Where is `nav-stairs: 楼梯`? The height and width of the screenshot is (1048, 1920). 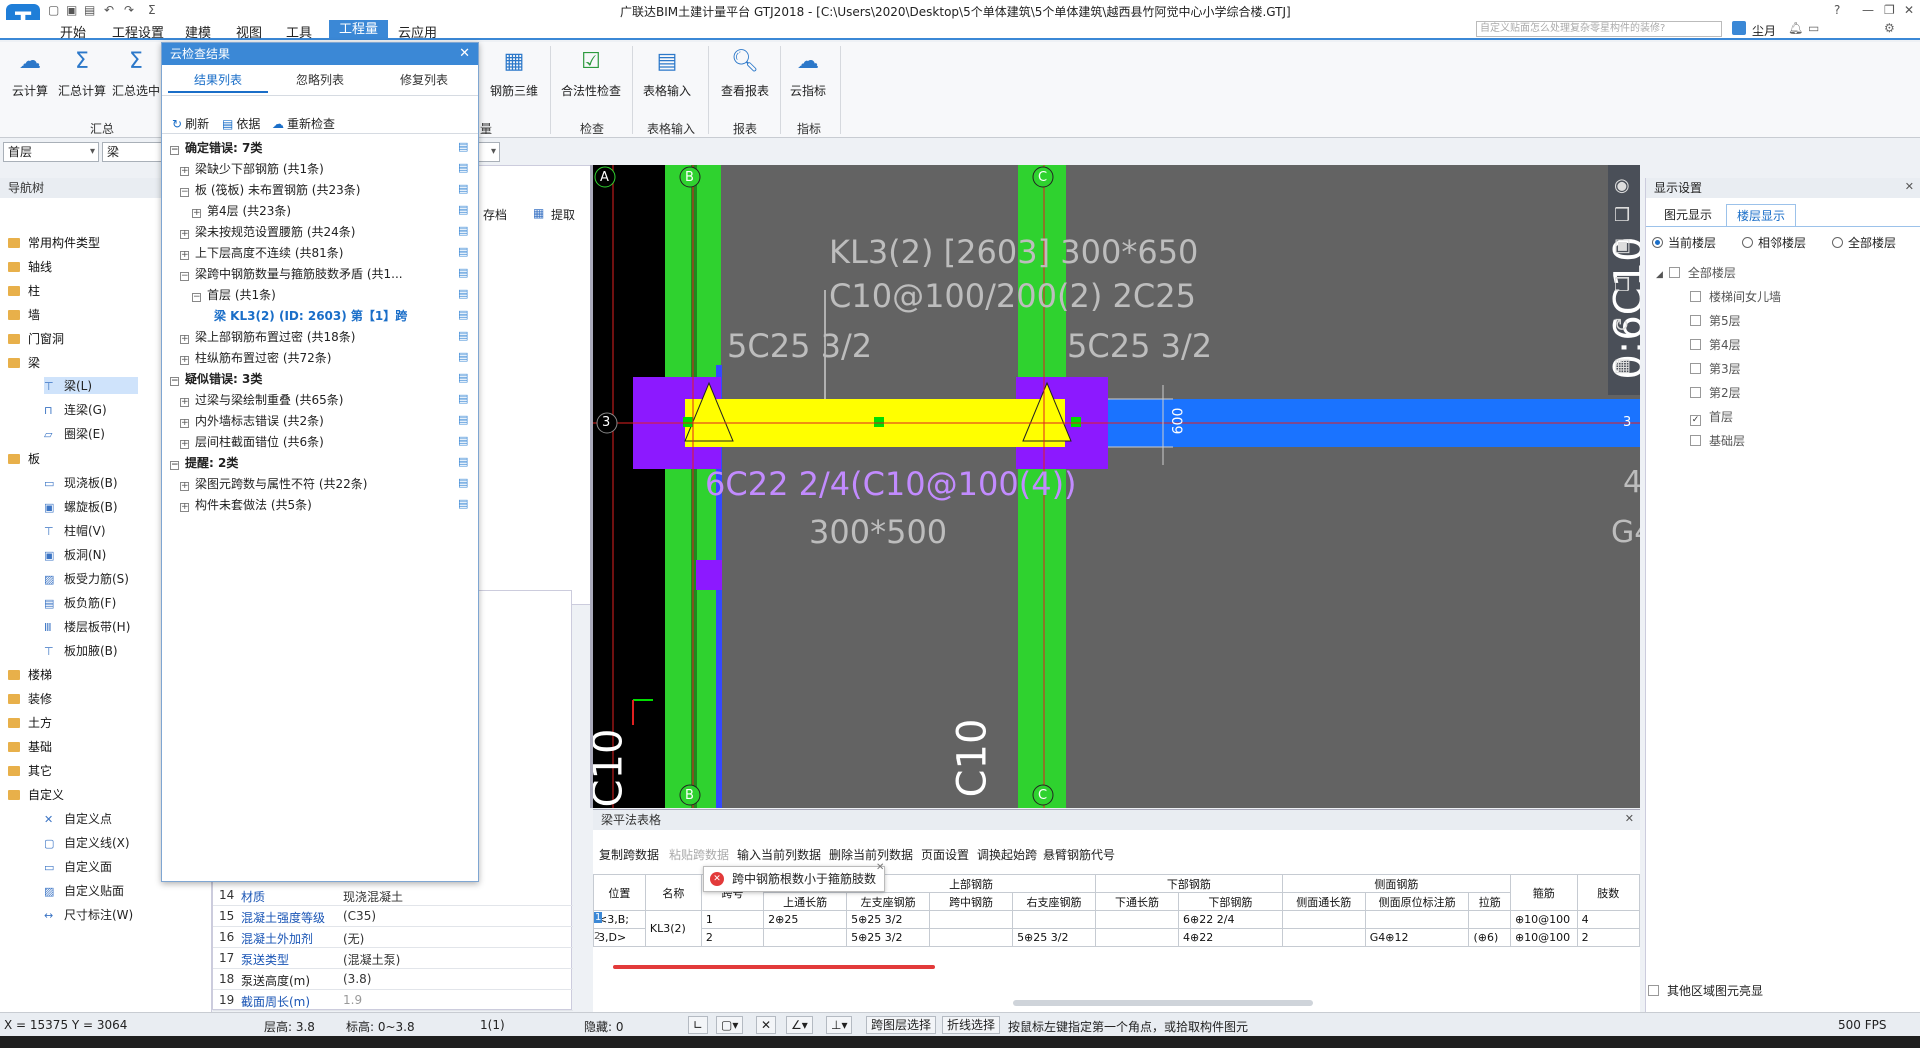 nav-stairs: 楼梯 is located at coordinates (30, 674).